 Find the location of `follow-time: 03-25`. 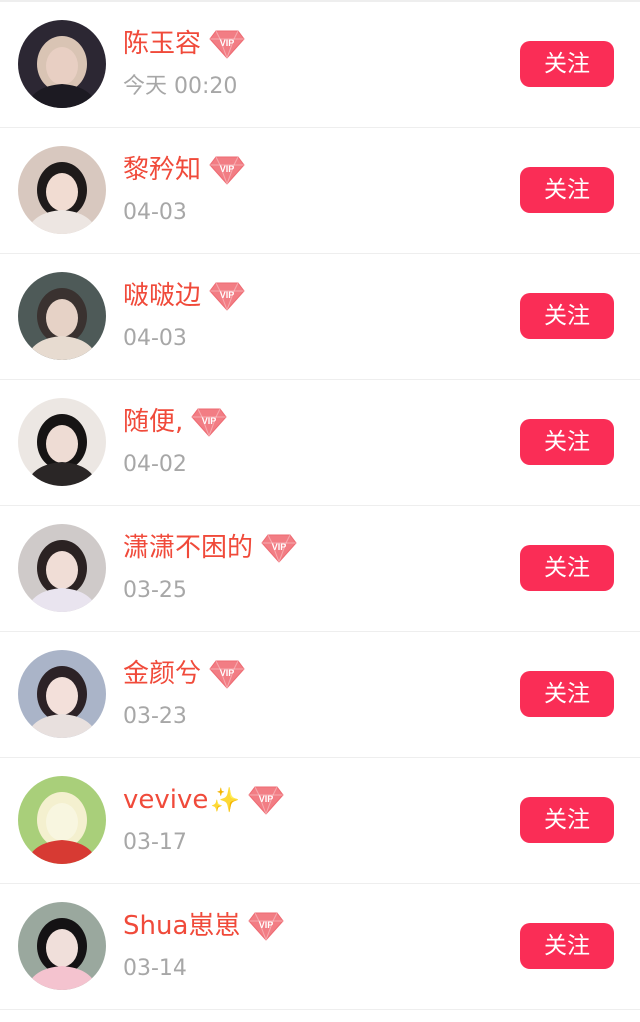

follow-time: 03-25 is located at coordinates (155, 590).